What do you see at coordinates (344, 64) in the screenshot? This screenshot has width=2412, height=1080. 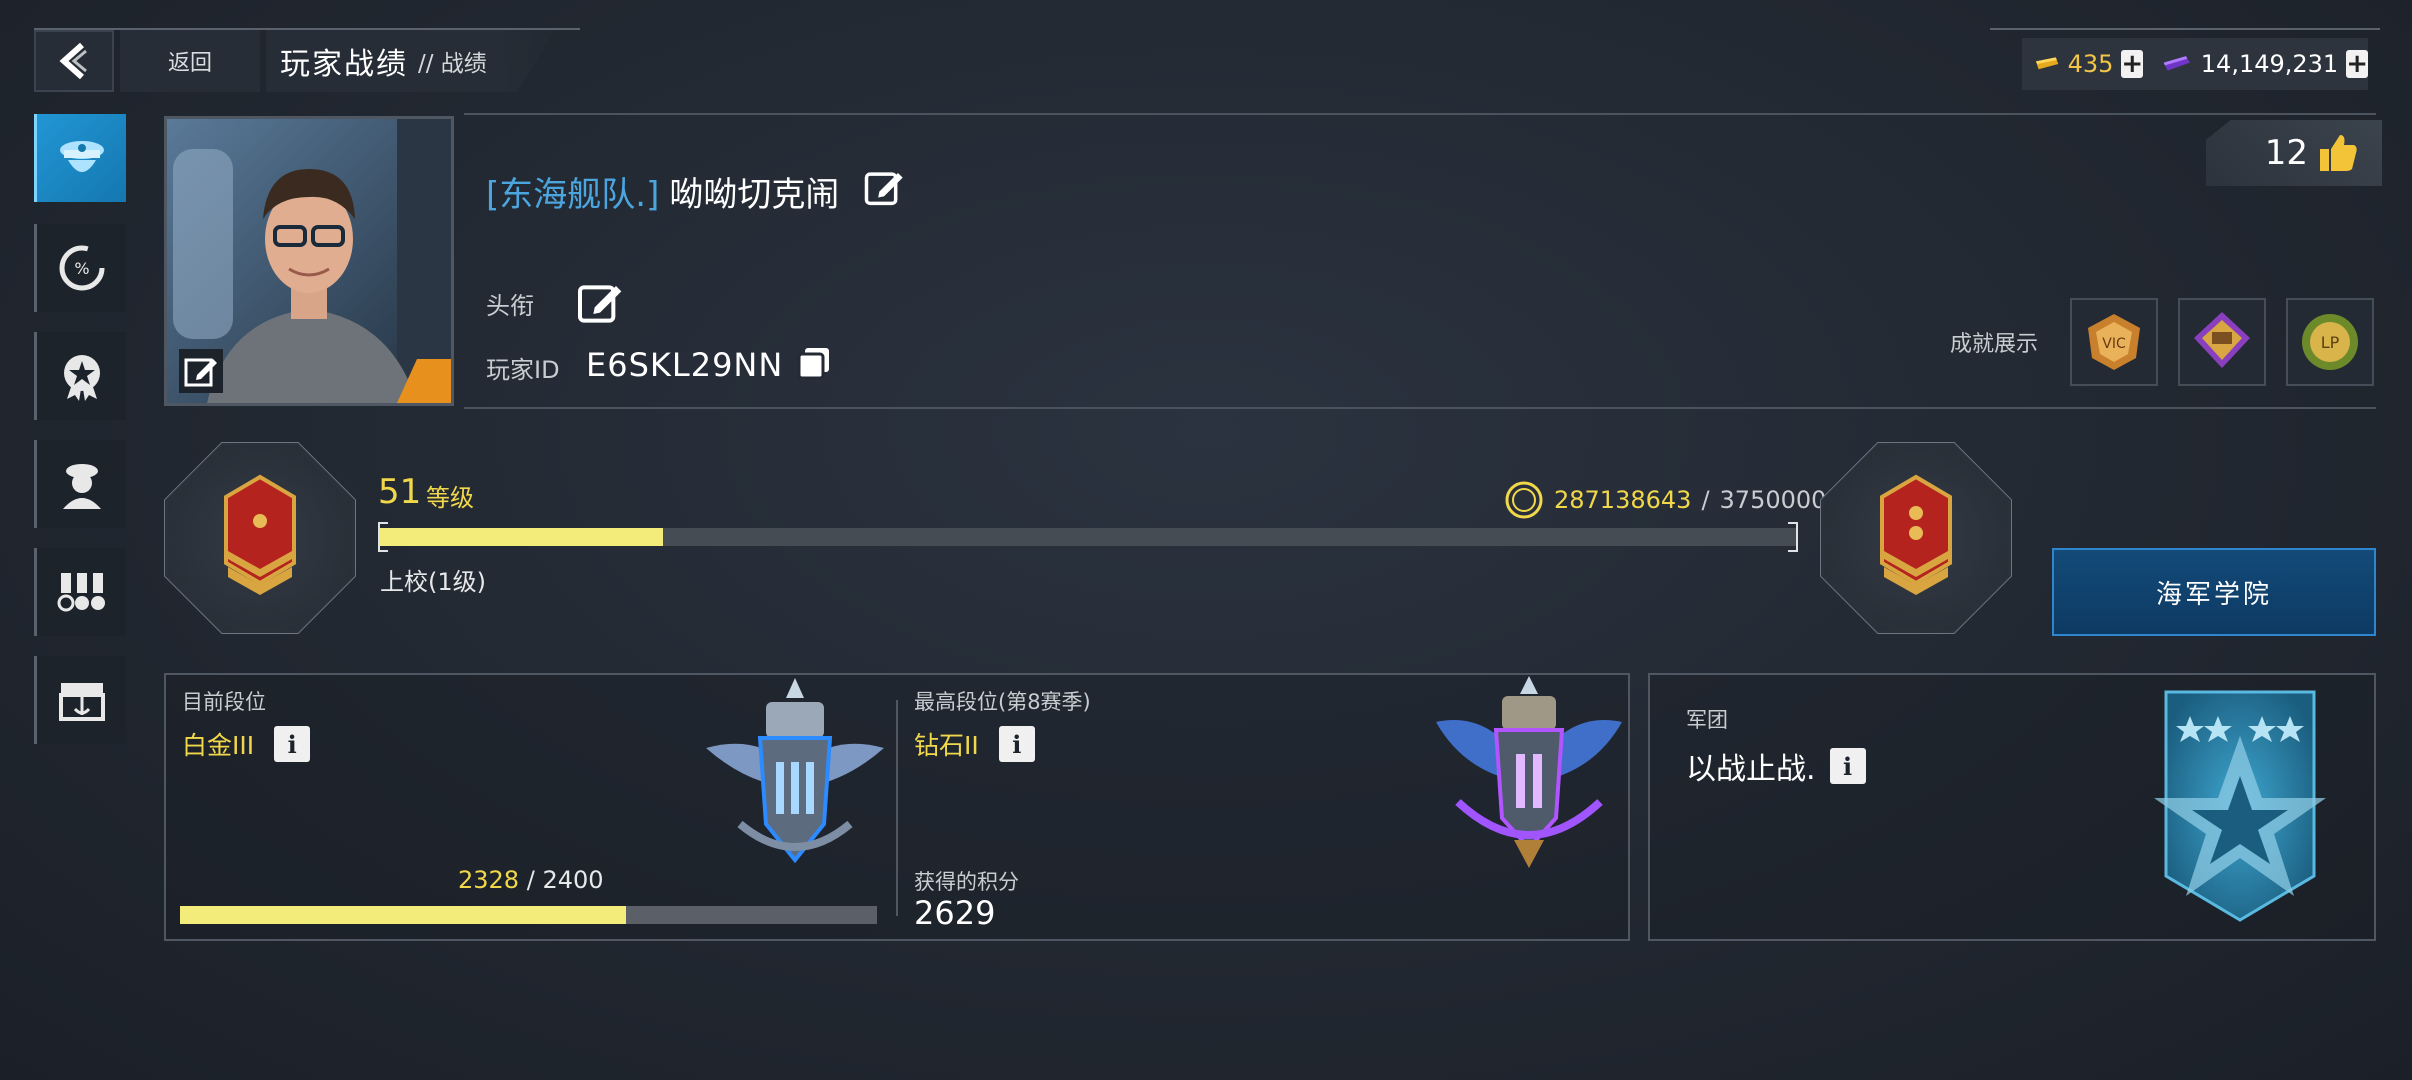 I see `page-title: 玩家战绩` at bounding box center [344, 64].